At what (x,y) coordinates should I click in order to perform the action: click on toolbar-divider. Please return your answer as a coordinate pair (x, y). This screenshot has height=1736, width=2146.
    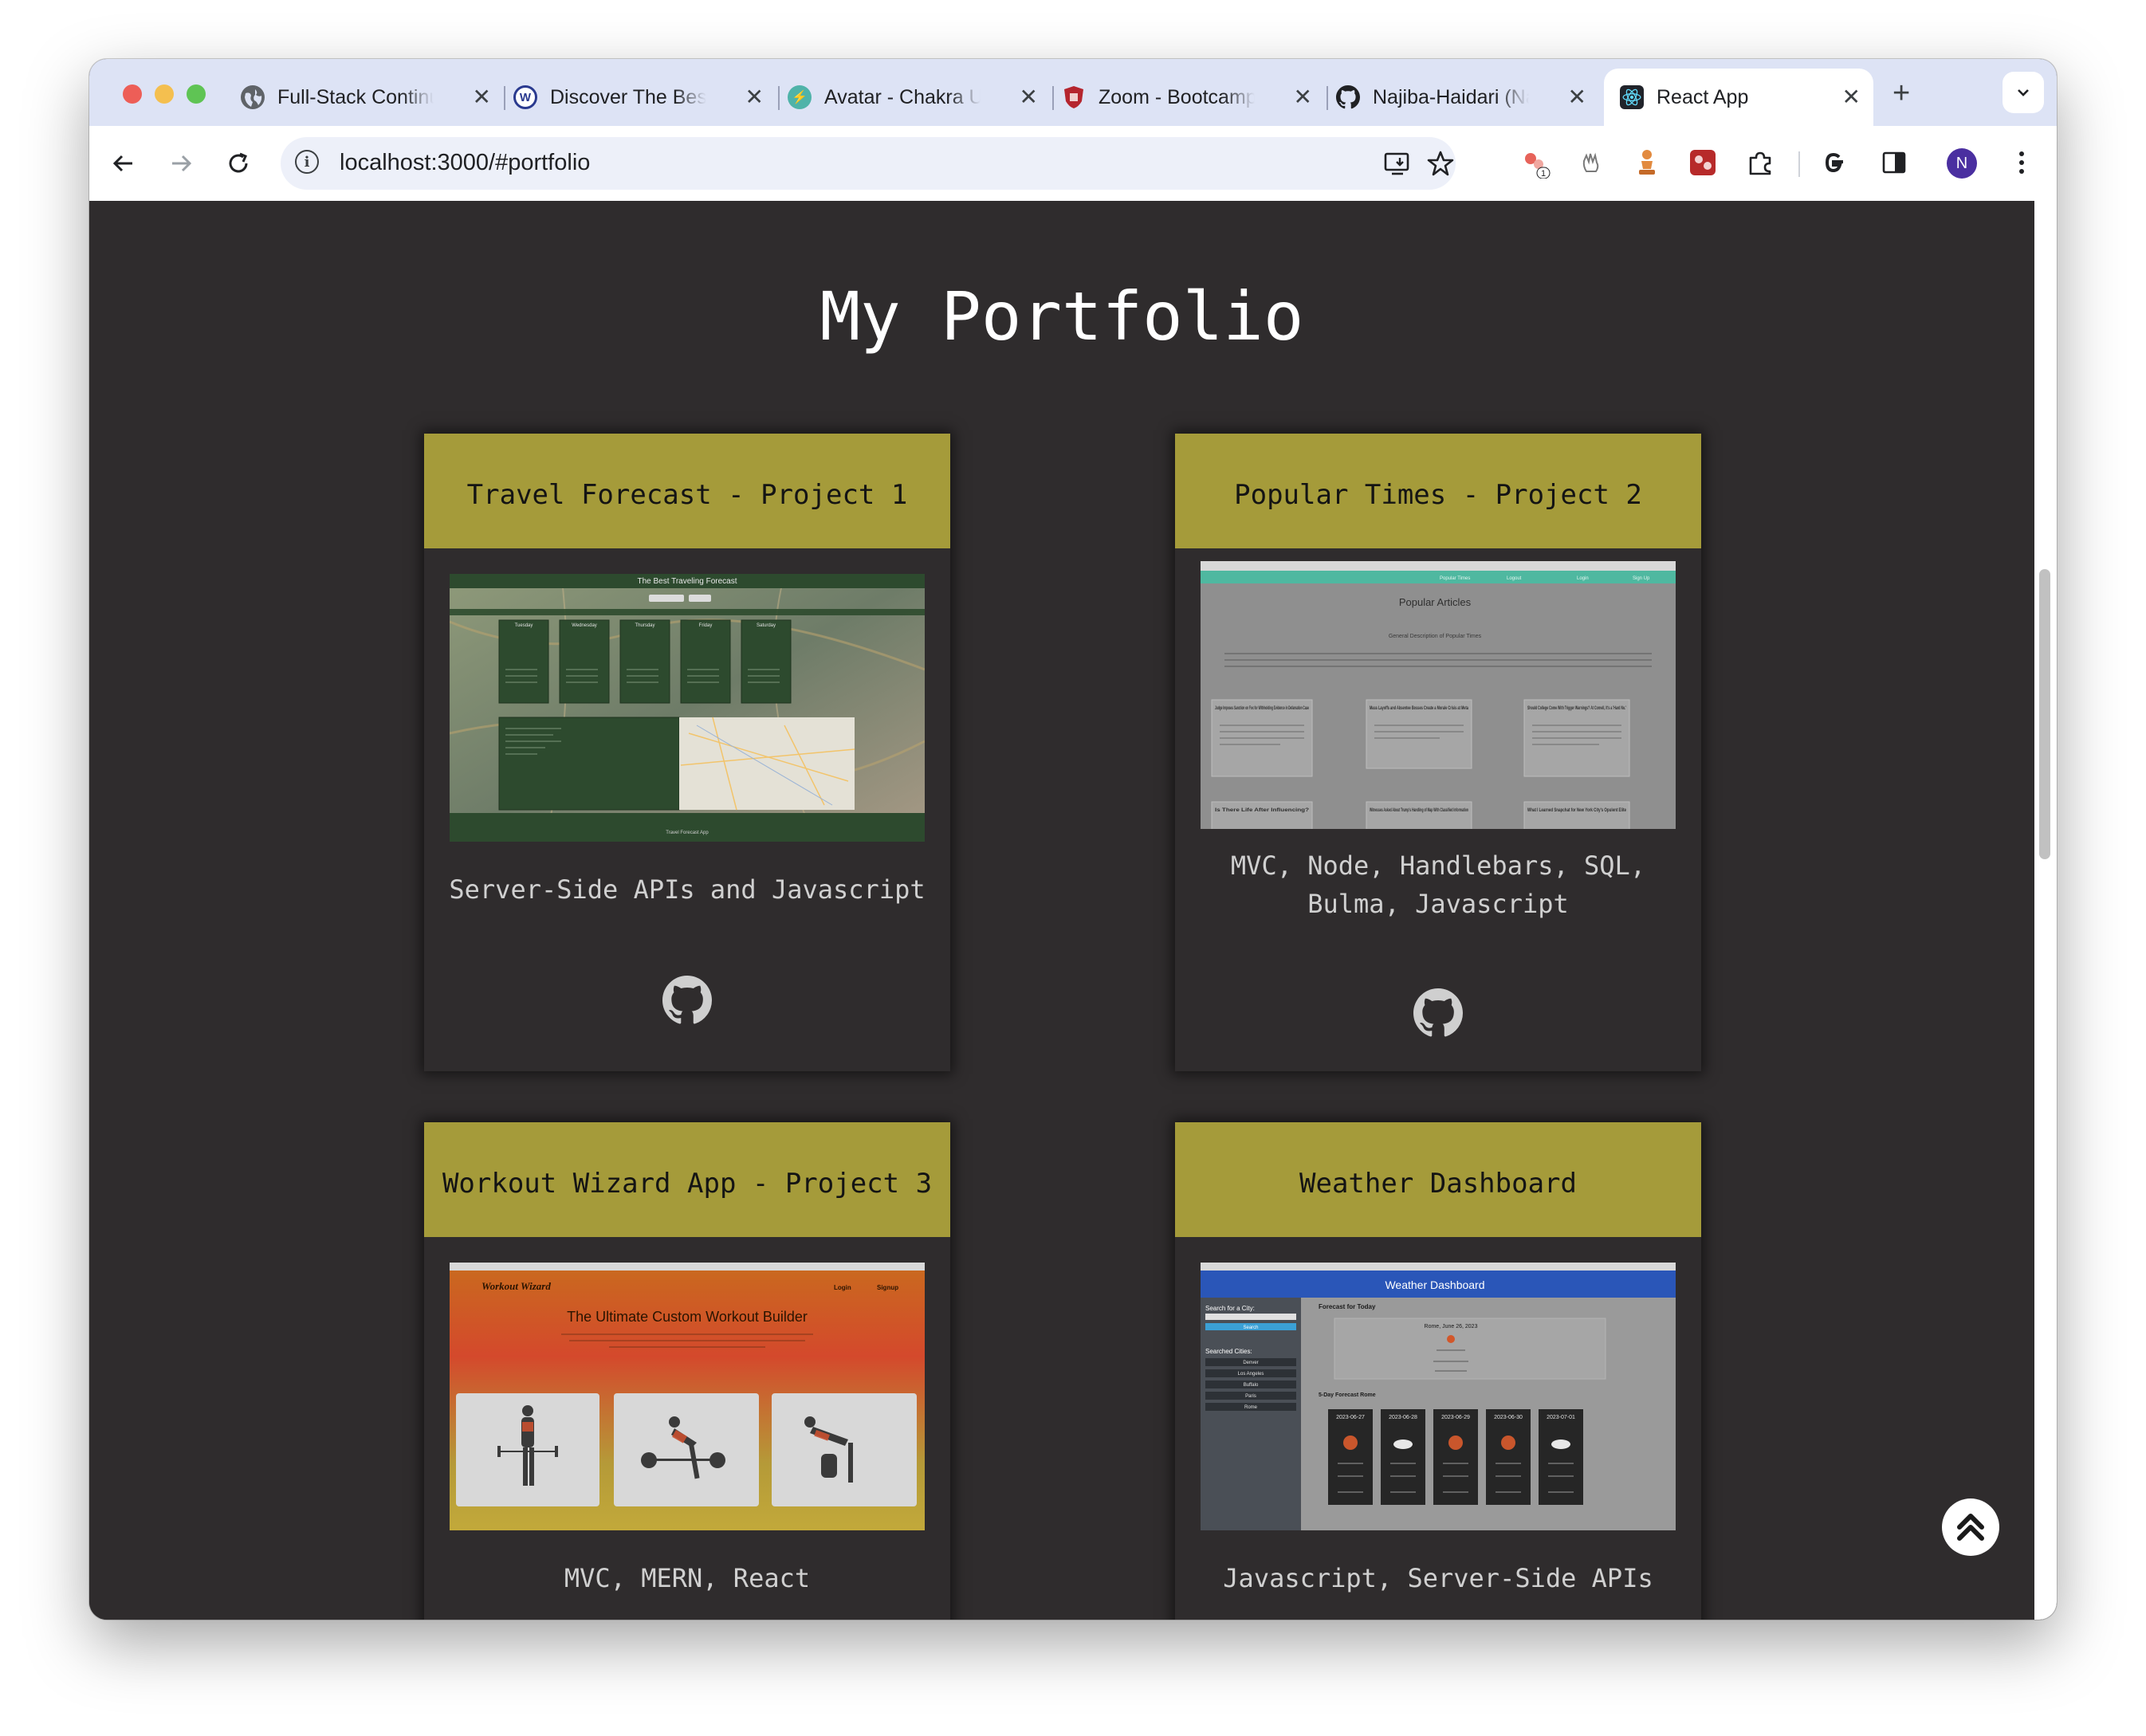
    Looking at the image, I should click on (1799, 164).